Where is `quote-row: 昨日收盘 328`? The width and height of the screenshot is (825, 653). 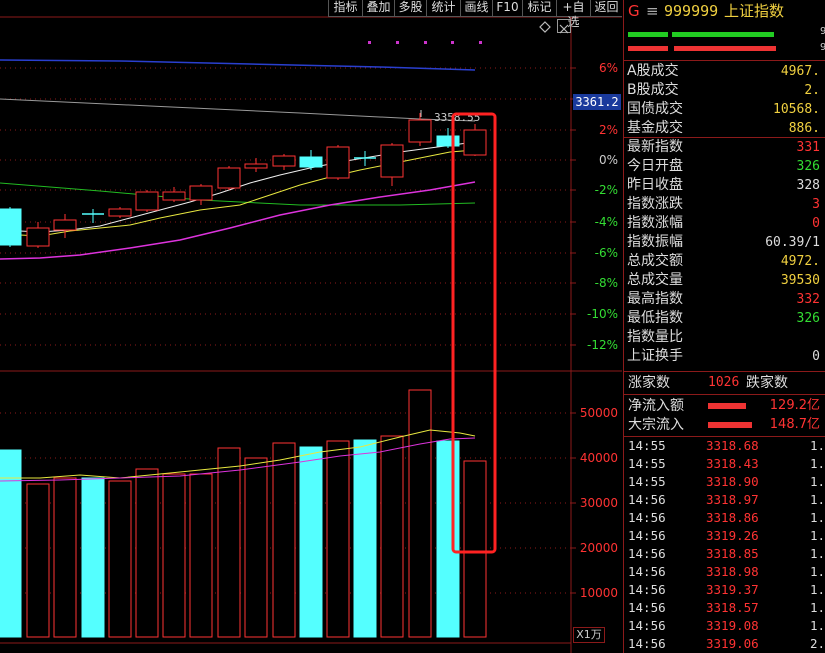
quote-row: 昨日收盘 328 is located at coordinates (723, 185).